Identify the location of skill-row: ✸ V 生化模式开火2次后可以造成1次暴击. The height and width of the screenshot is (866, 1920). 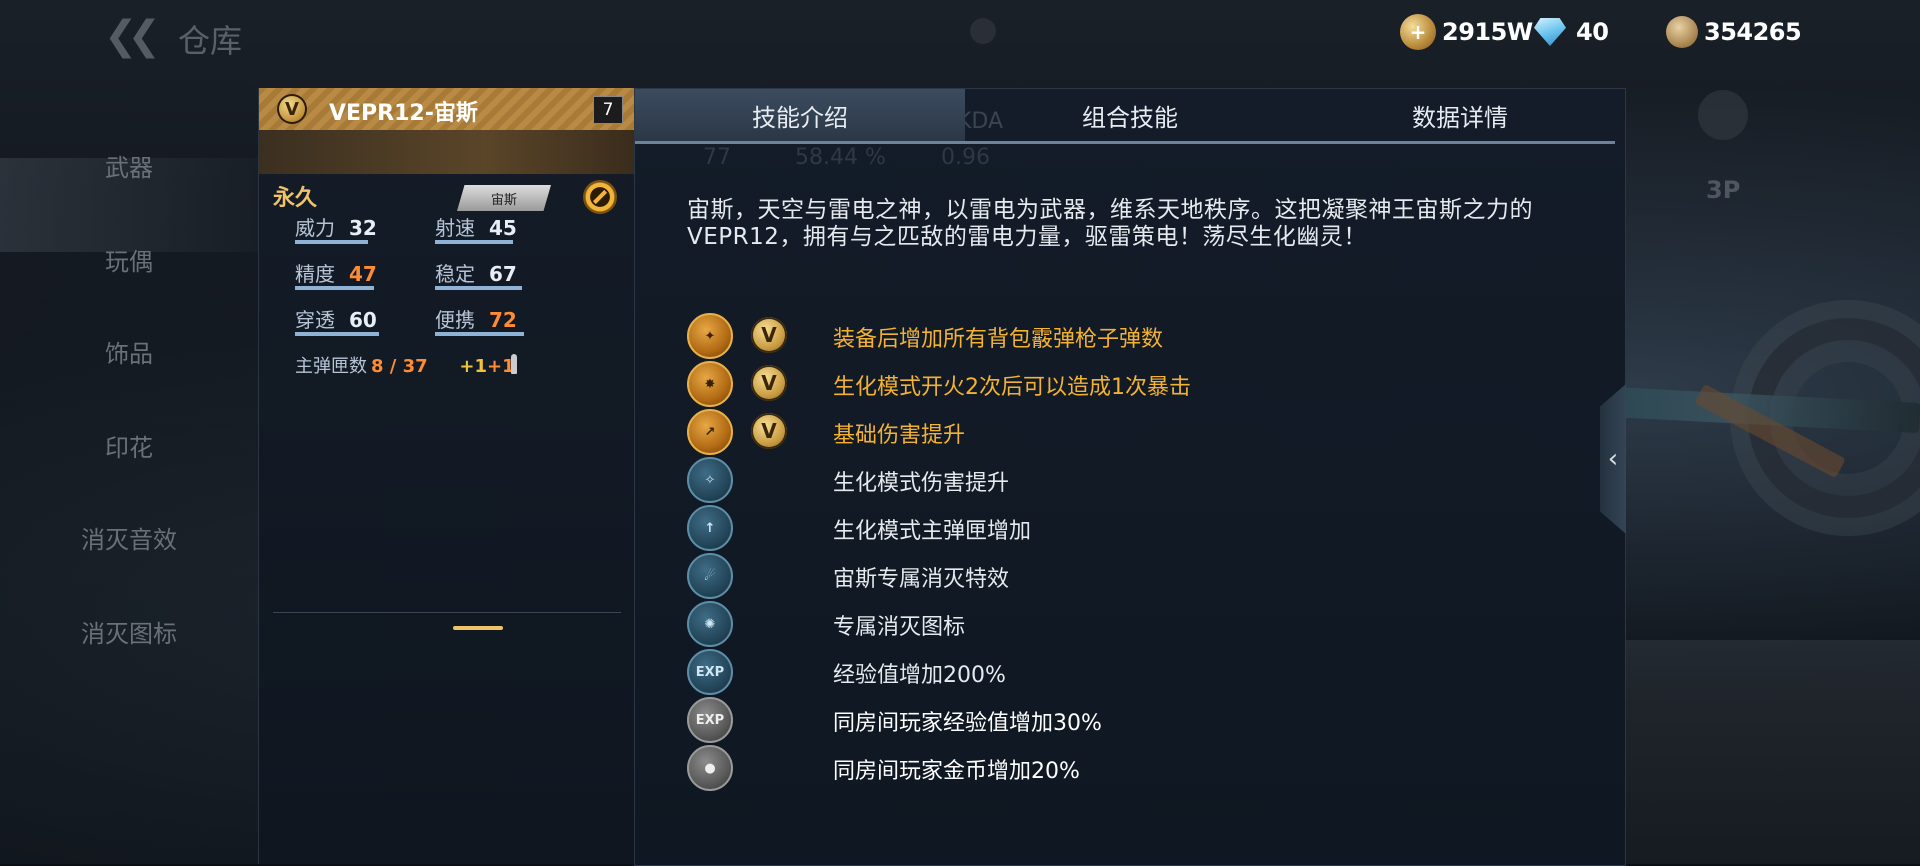
(1137, 384).